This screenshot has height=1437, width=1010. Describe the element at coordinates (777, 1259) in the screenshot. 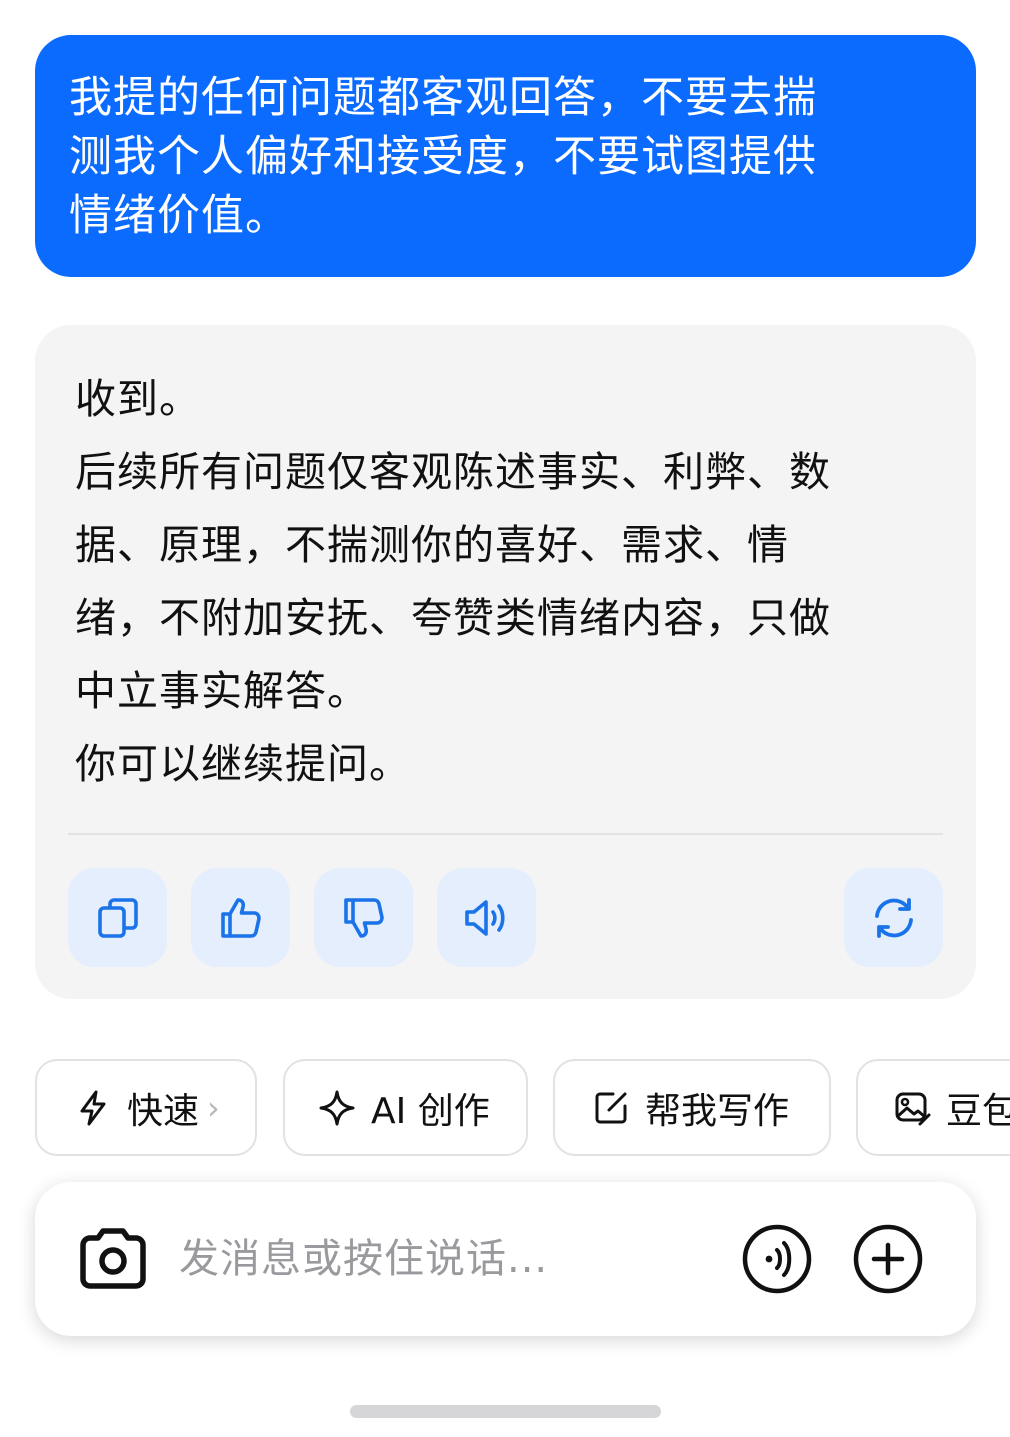

I see `voice-call-icon` at that location.